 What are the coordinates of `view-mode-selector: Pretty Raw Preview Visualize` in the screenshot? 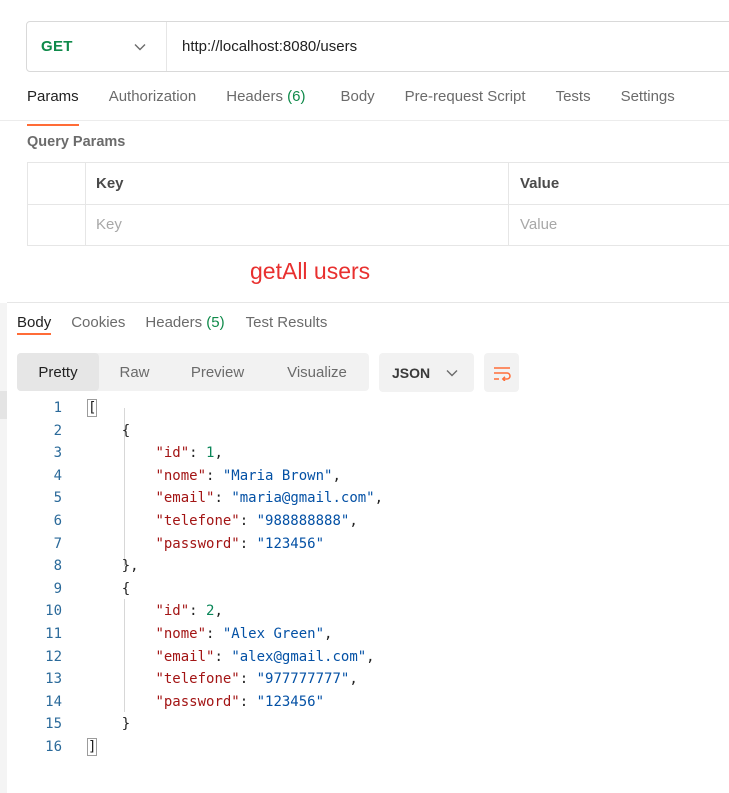 It's located at (193, 372).